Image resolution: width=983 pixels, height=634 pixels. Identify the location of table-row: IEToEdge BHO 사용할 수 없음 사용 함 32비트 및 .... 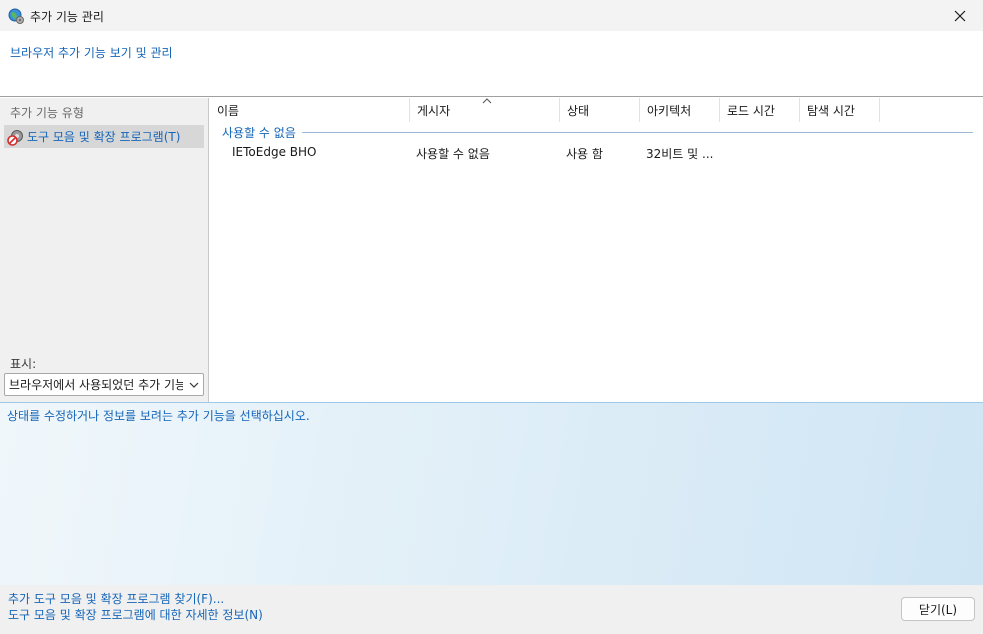
(596, 153).